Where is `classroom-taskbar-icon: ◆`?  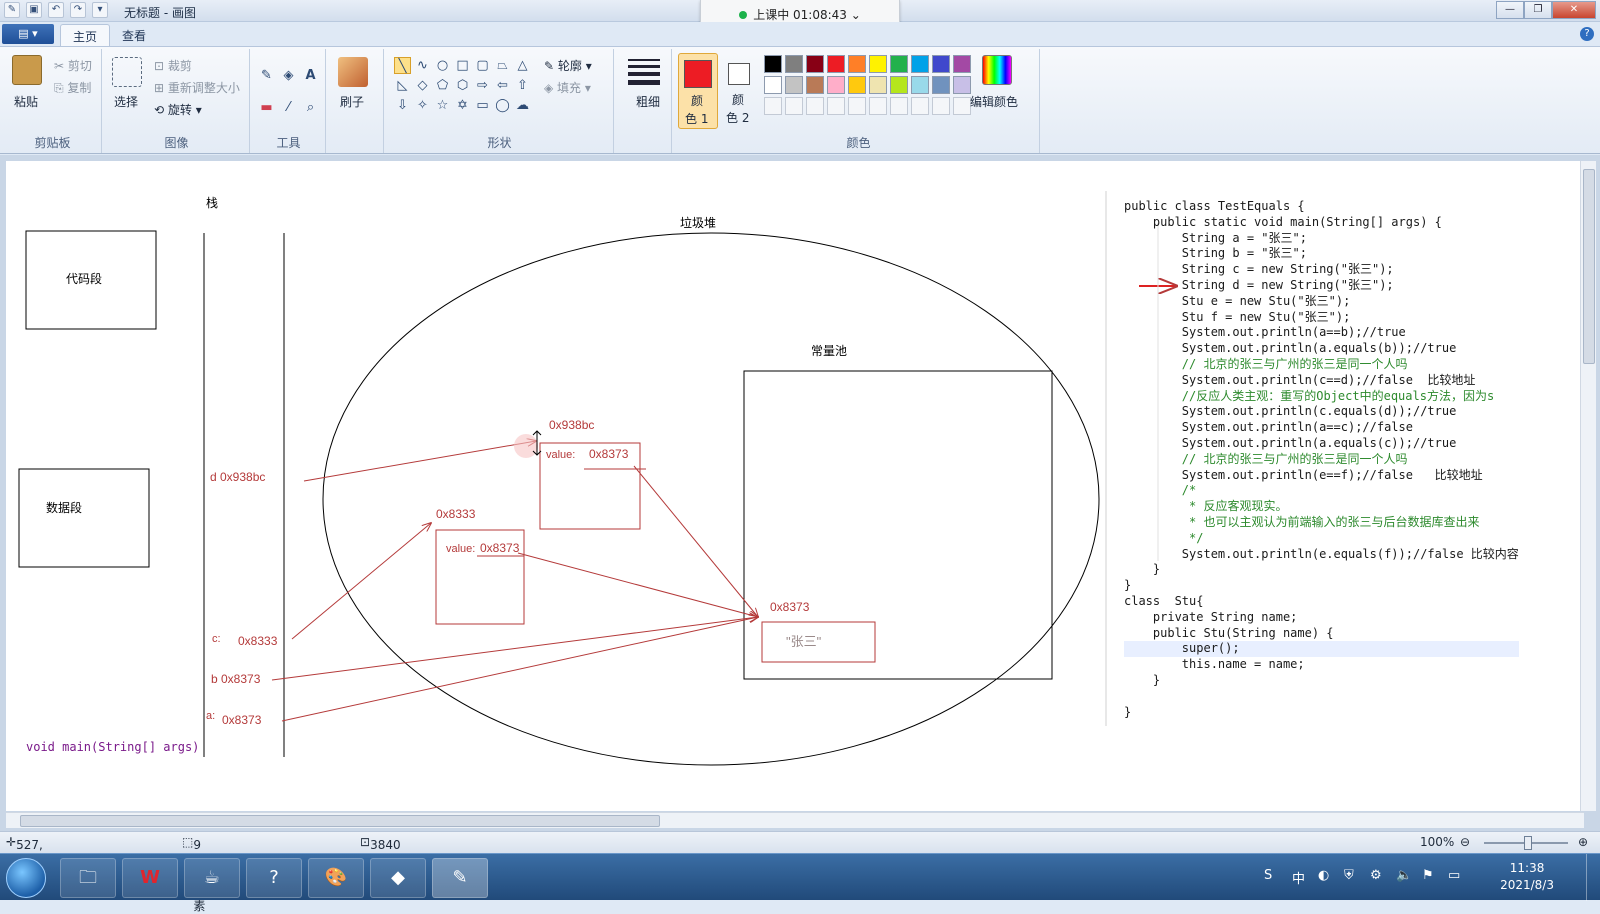
classroom-taskbar-icon: ◆ is located at coordinates (398, 878).